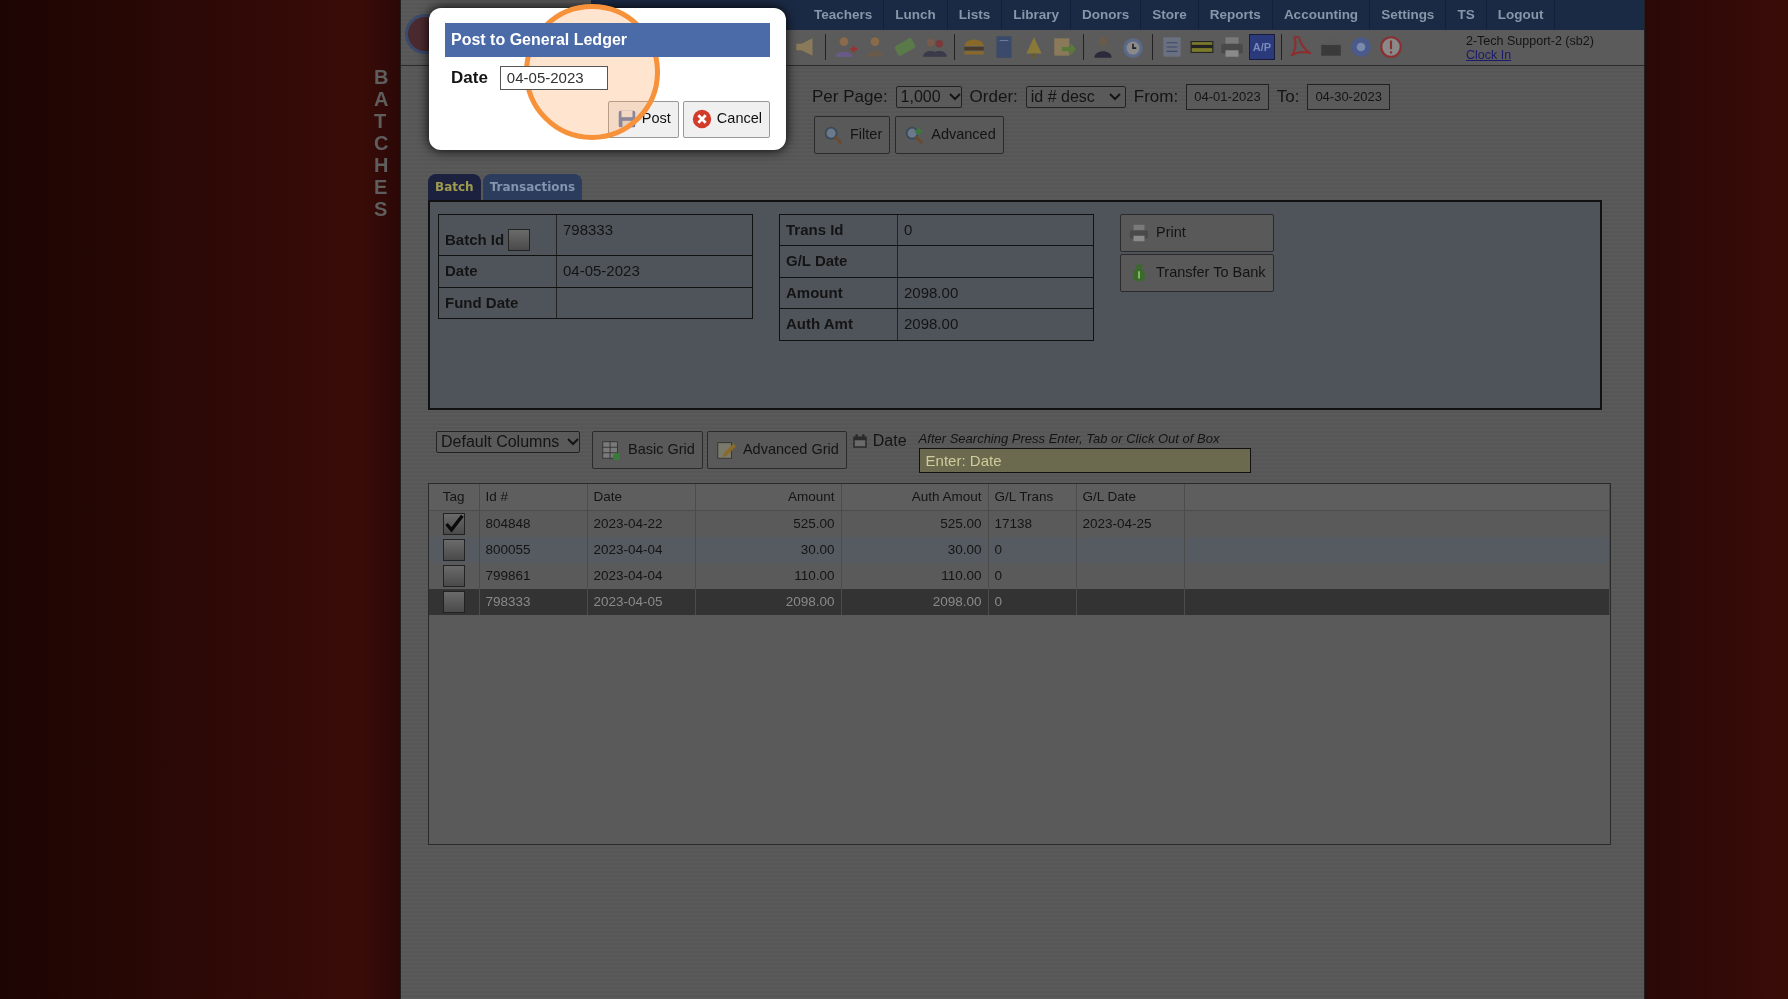 The width and height of the screenshot is (1788, 999). Describe the element at coordinates (1032, 497) in the screenshot. I see `column-header: G/L Trans` at that location.